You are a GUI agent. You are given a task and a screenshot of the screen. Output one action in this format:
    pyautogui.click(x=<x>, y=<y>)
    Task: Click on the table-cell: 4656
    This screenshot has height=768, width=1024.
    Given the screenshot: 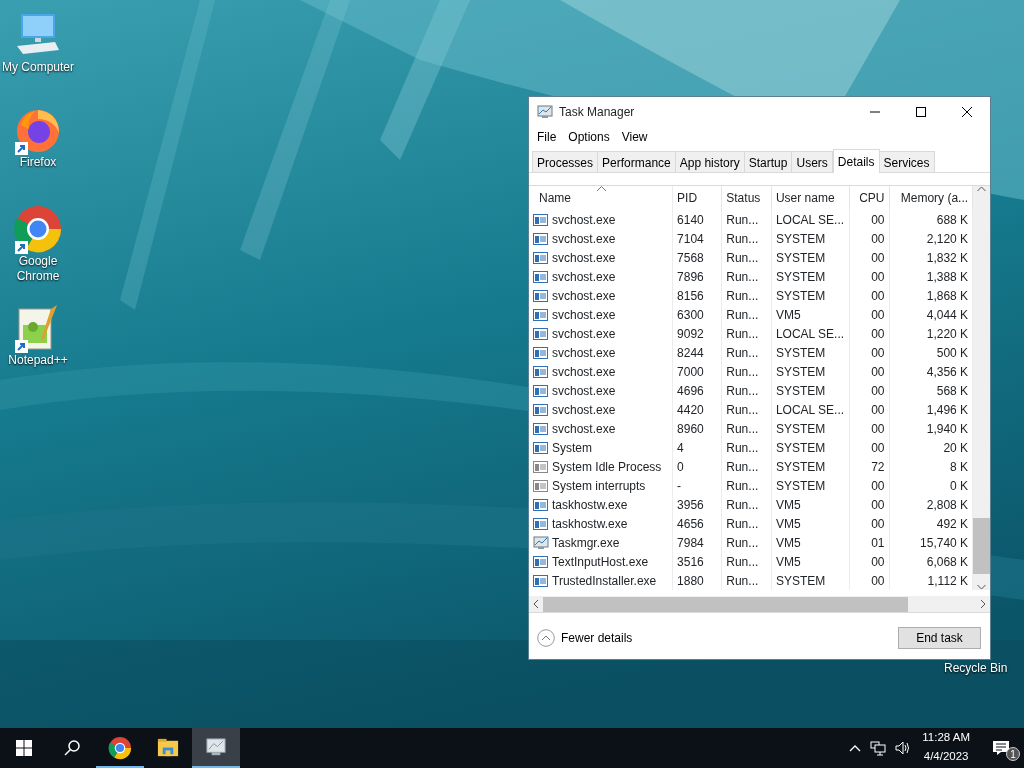 What is the action you would take?
    pyautogui.click(x=697, y=523)
    